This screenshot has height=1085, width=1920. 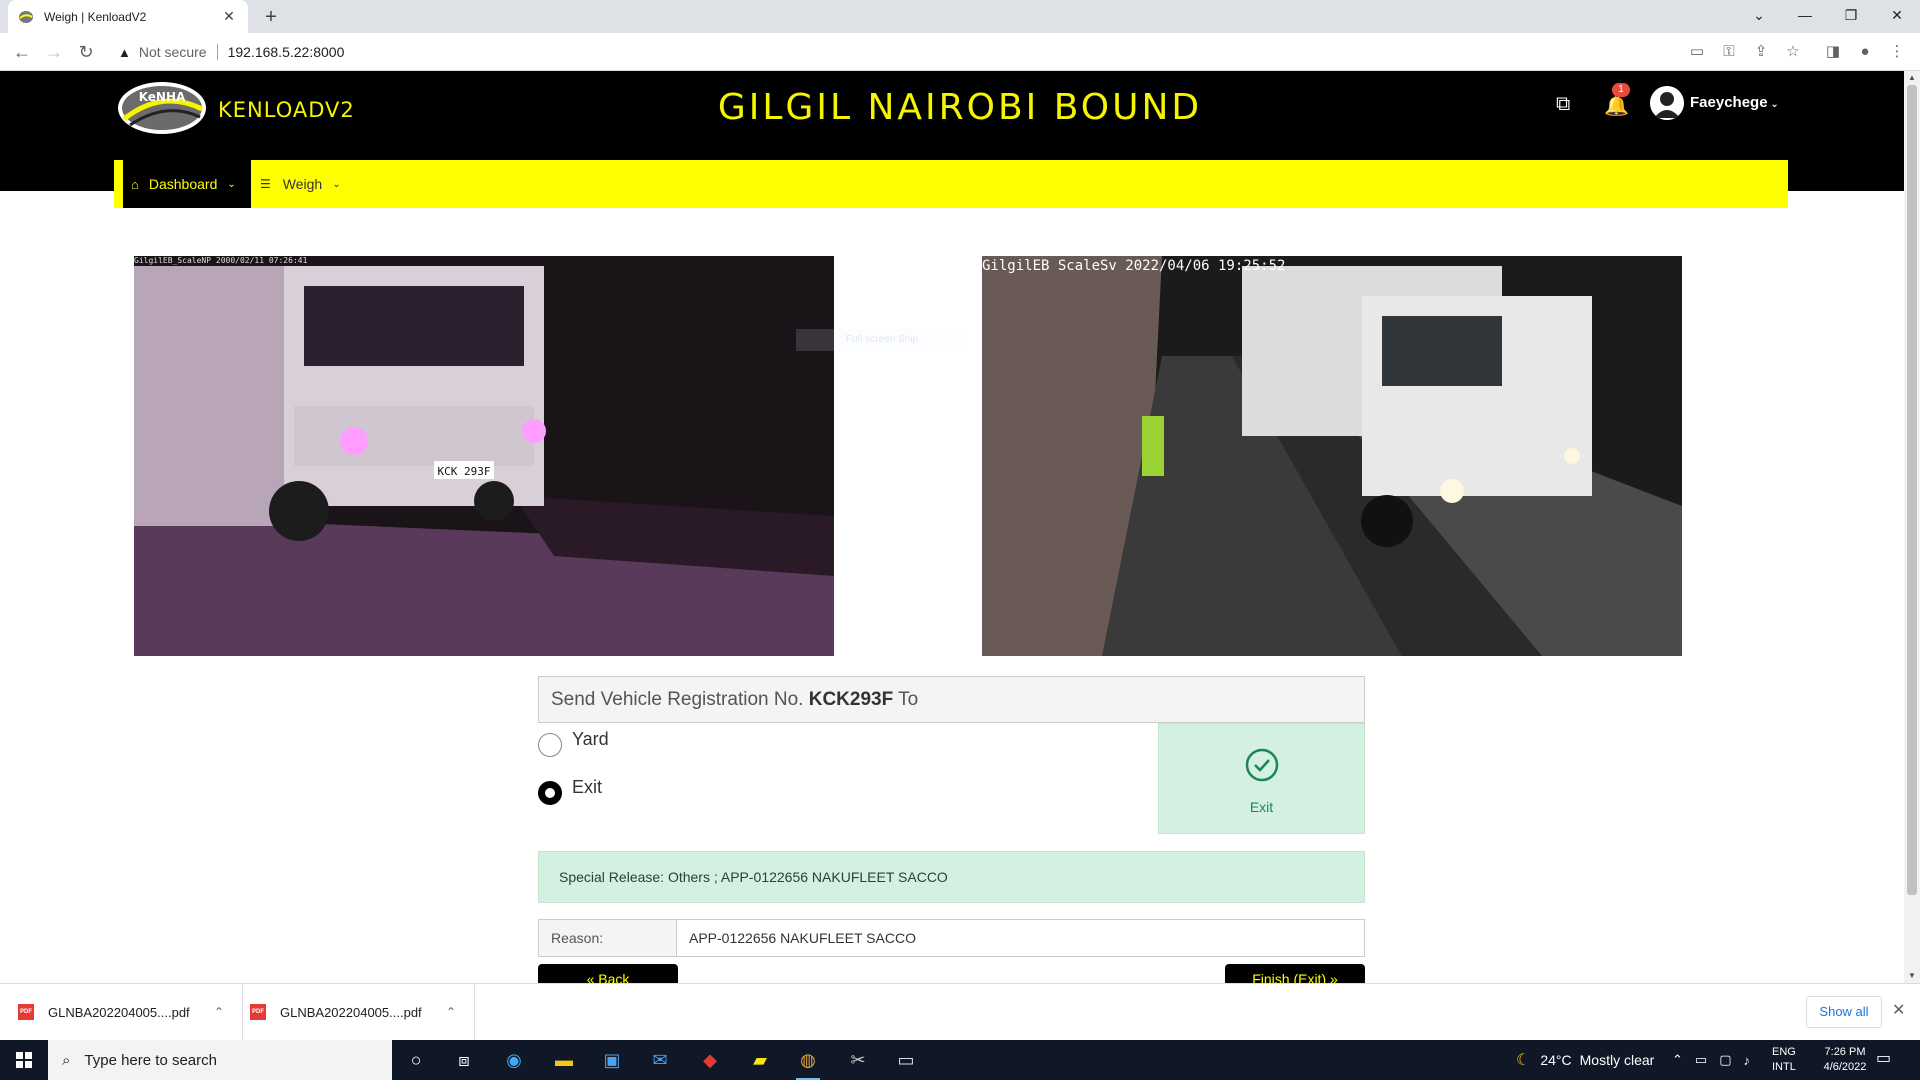 I want to click on scrollbar-thumb, so click(x=1912, y=490).